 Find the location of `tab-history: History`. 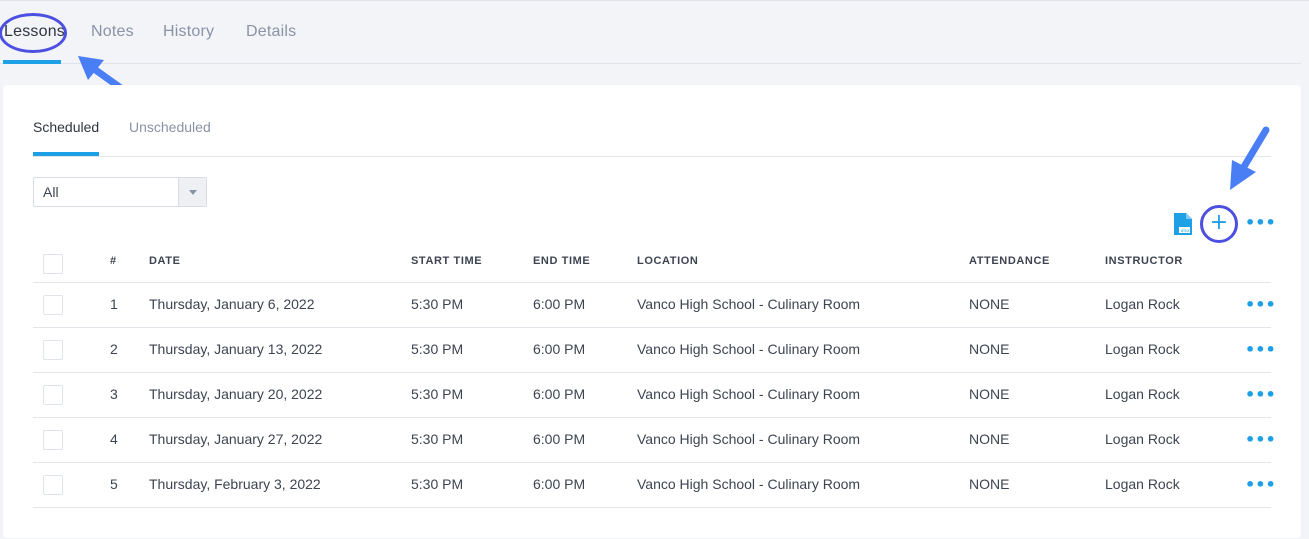

tab-history: History is located at coordinates (188, 32).